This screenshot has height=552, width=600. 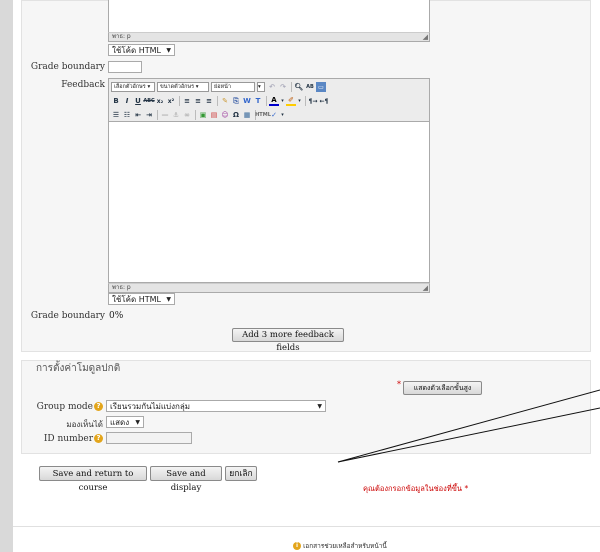 I want to click on annotation-callout-lines, so click(x=468, y=426).